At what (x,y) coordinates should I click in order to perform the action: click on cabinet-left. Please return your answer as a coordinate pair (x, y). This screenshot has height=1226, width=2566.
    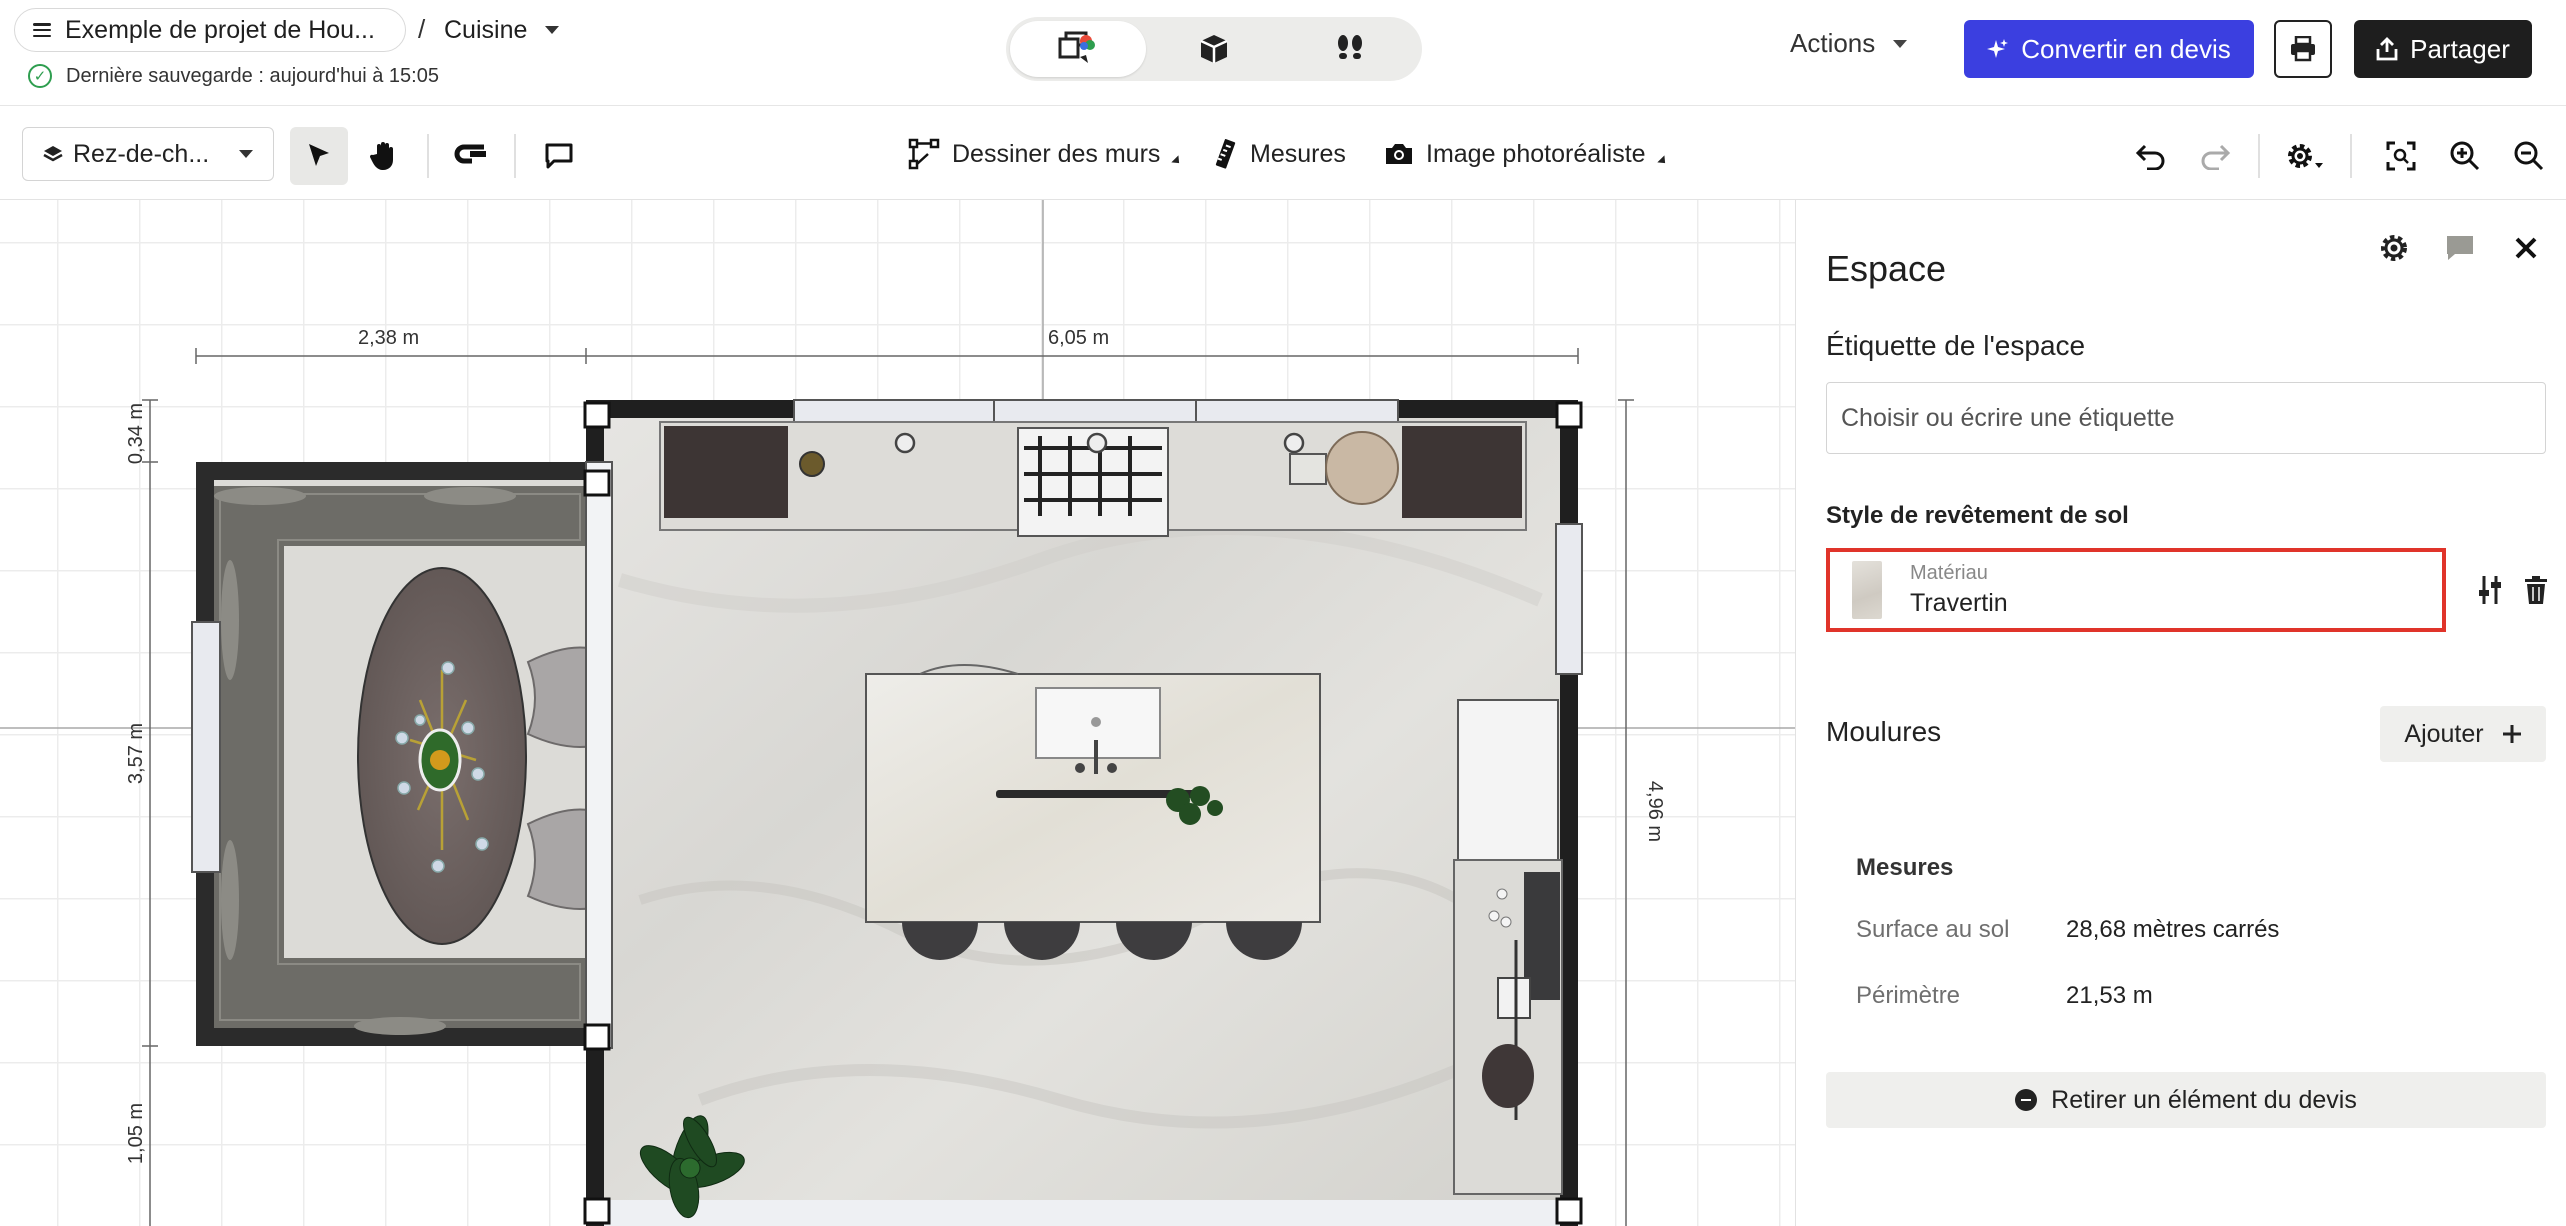
    Looking at the image, I should click on (726, 472).